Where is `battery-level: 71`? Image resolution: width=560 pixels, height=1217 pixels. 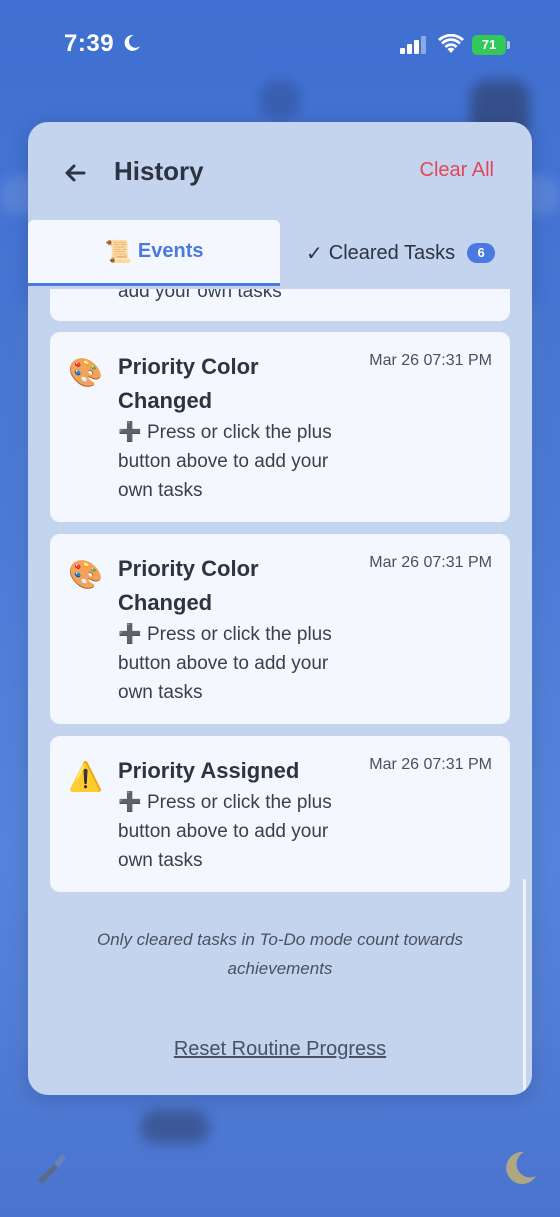
battery-level: 71 is located at coordinates (489, 45).